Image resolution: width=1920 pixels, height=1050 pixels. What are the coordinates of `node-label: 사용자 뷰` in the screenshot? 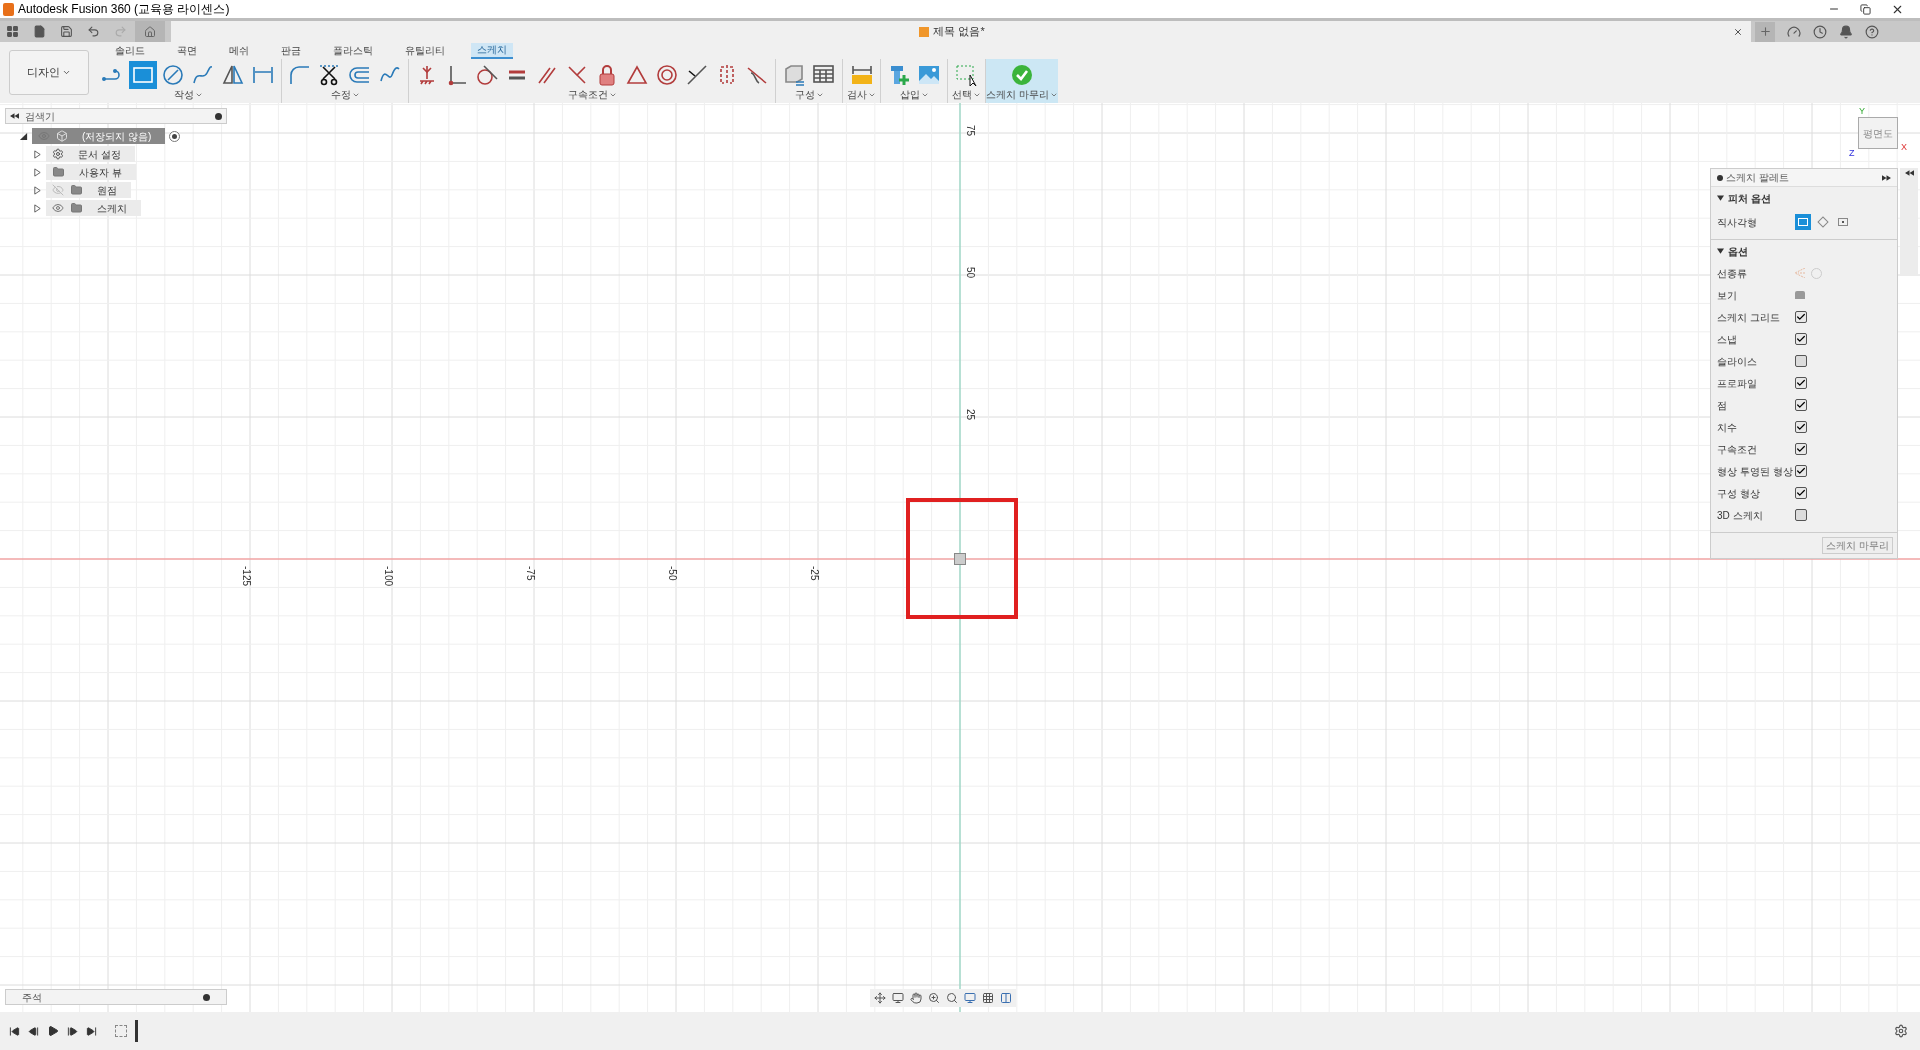 It's located at (100, 172).